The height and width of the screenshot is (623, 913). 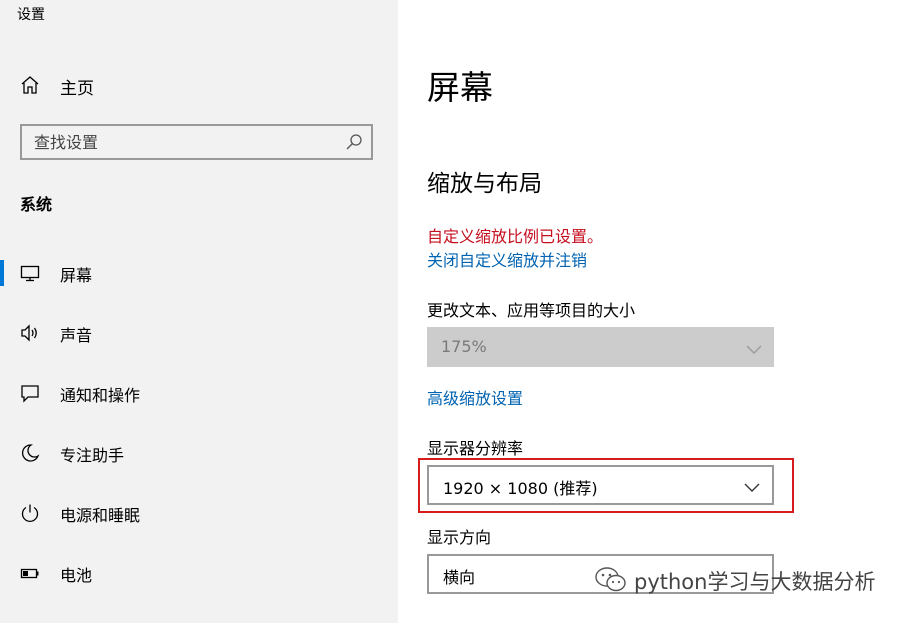 I want to click on chevron-down-icon, so click(x=754, y=347).